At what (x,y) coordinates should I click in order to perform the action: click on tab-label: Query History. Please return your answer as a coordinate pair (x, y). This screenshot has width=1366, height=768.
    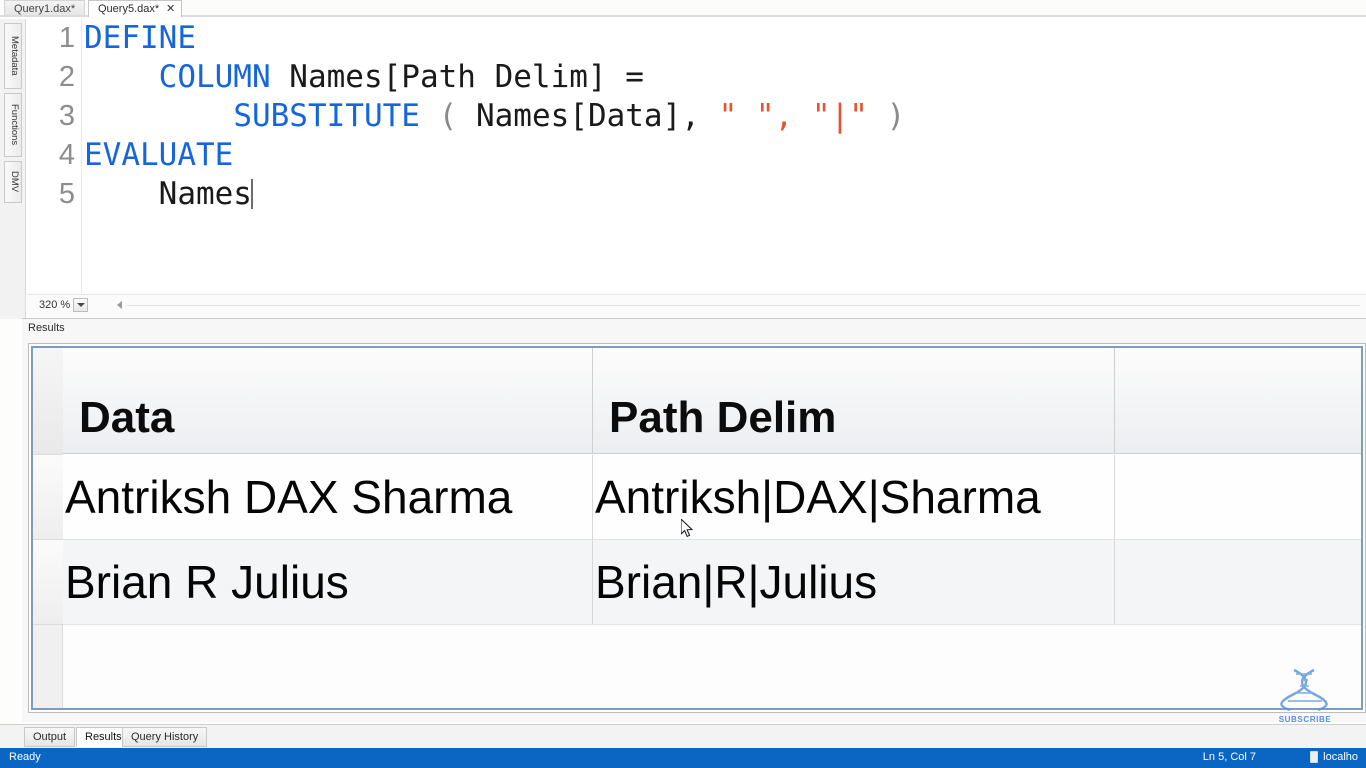
    Looking at the image, I should click on (165, 737).